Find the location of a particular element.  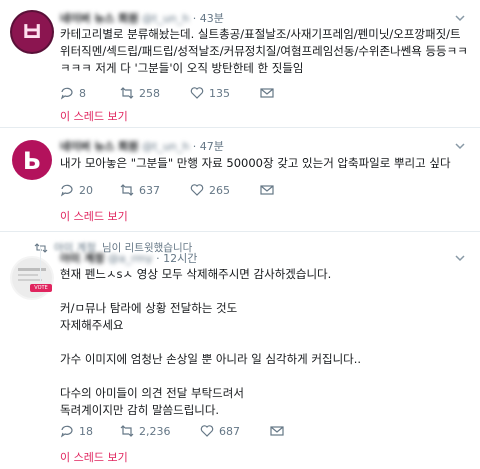

tweet-actions: 20 637 265 is located at coordinates (210, 191).